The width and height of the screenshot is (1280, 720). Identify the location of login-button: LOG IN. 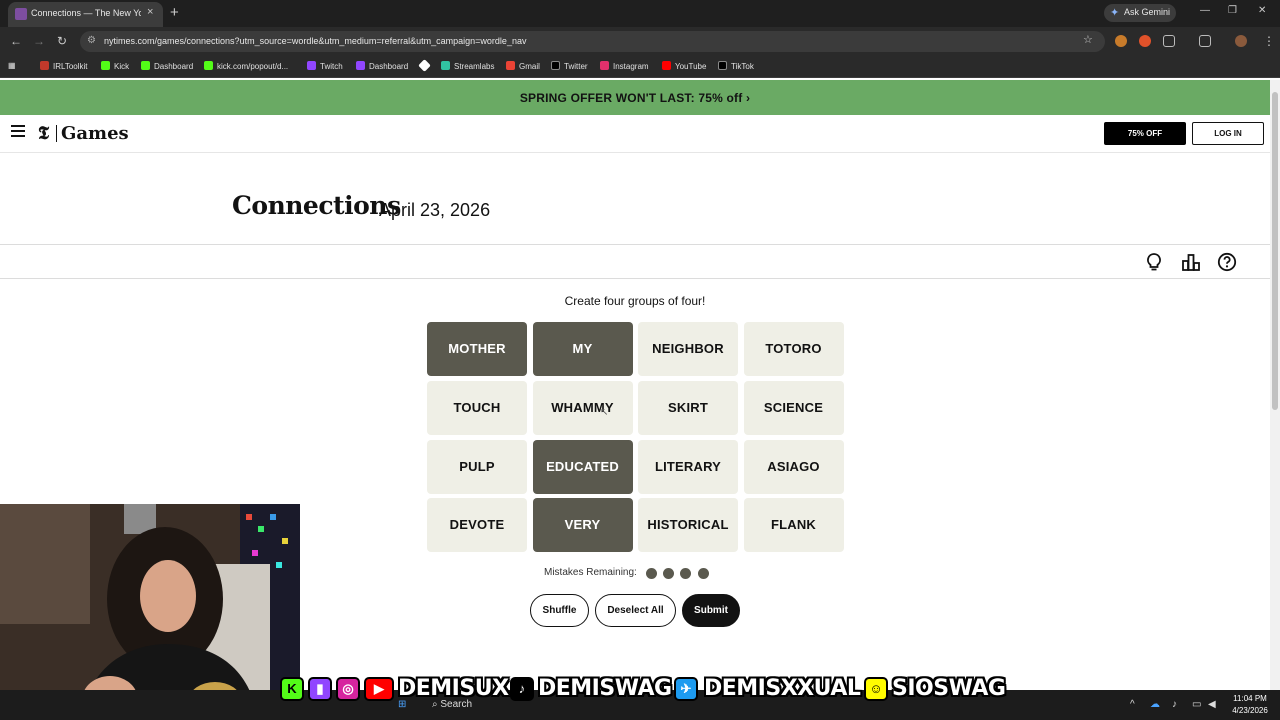
(1228, 133).